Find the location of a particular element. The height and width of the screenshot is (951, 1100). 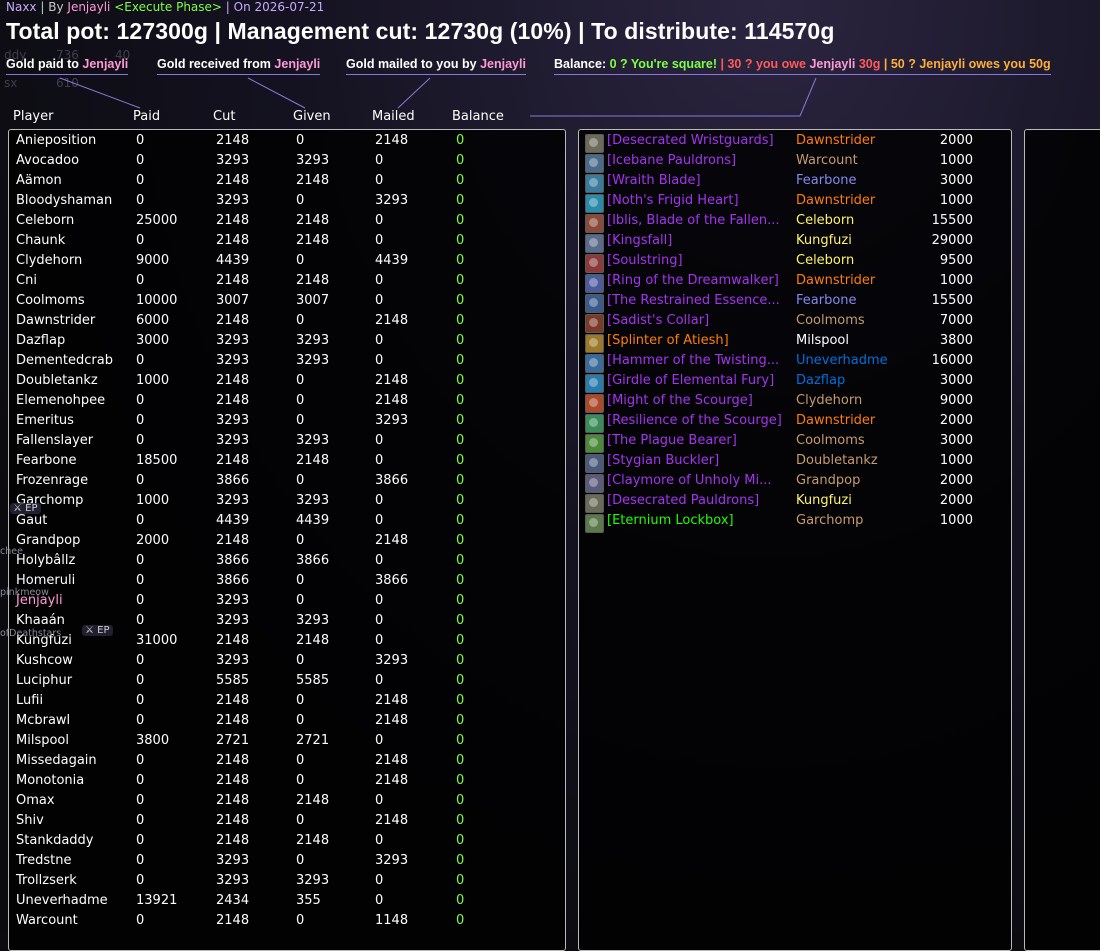

item-link: [Icebane Pauldrons] is located at coordinates (698, 160).